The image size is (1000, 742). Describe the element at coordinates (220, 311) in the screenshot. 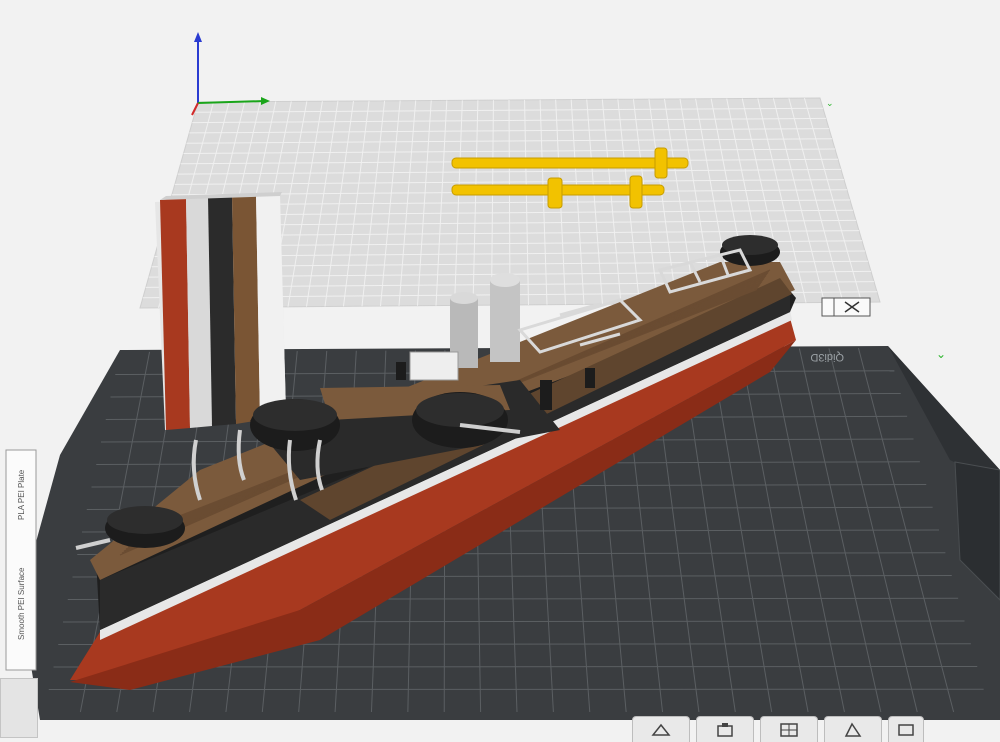

I see `purge-tower` at that location.